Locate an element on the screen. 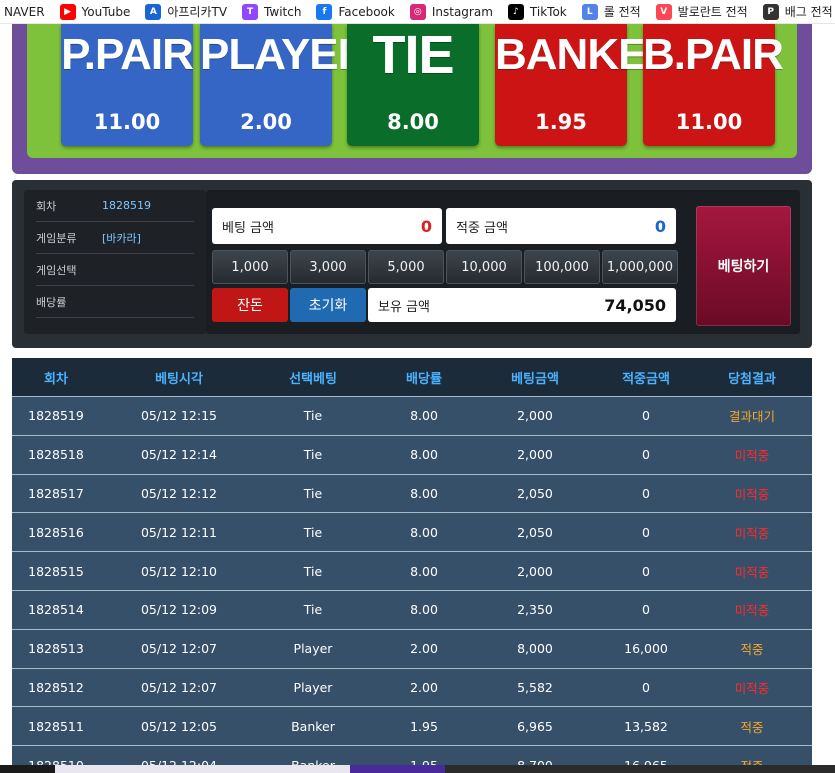 The image size is (835, 773). table-cell: 1.95 is located at coordinates (424, 726).